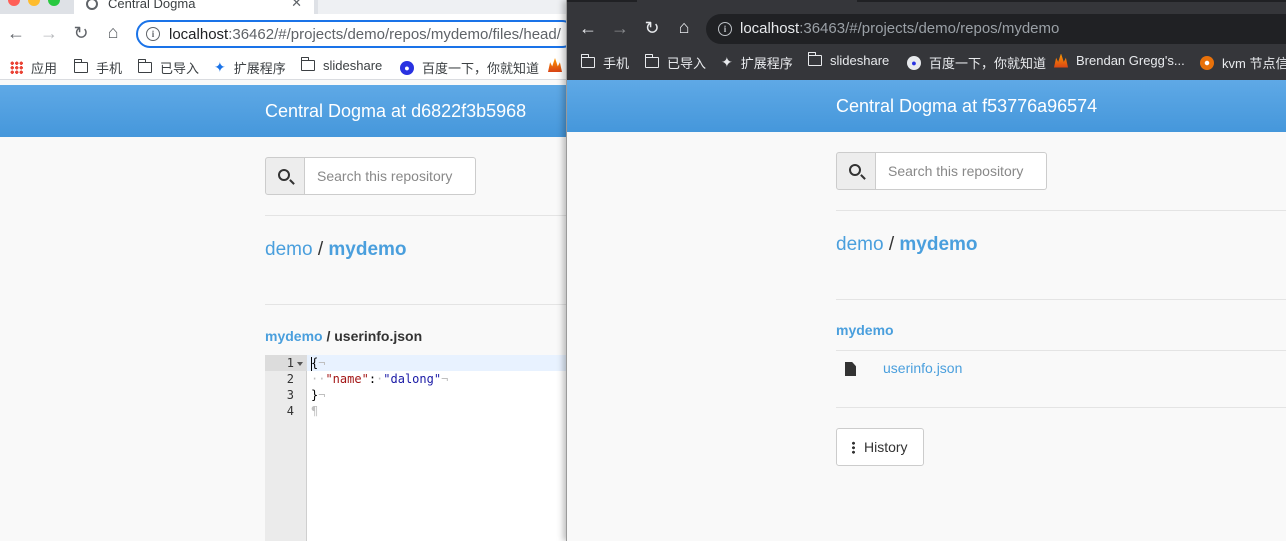 Image resolution: width=1286 pixels, height=541 pixels. What do you see at coordinates (290, 379) in the screenshot?
I see `line-number: 2` at bounding box center [290, 379].